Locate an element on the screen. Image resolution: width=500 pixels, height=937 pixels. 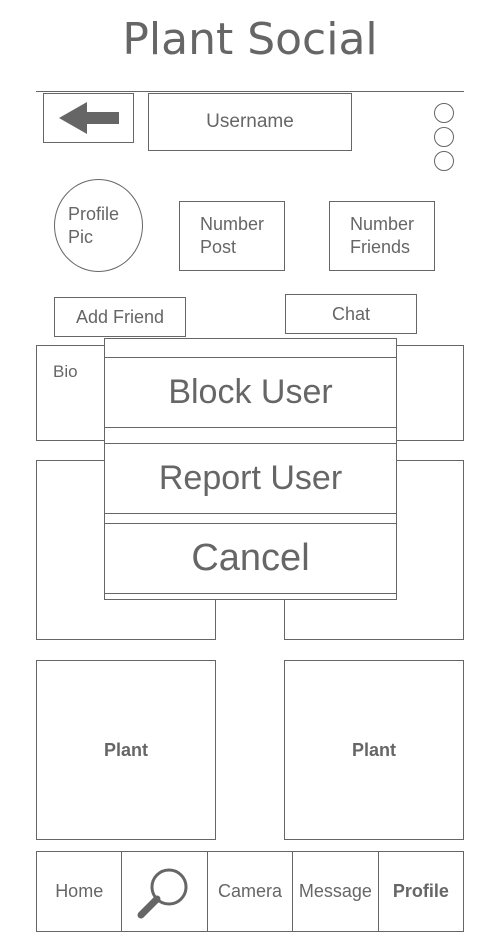
nav-camera: Camera is located at coordinates (251, 891).